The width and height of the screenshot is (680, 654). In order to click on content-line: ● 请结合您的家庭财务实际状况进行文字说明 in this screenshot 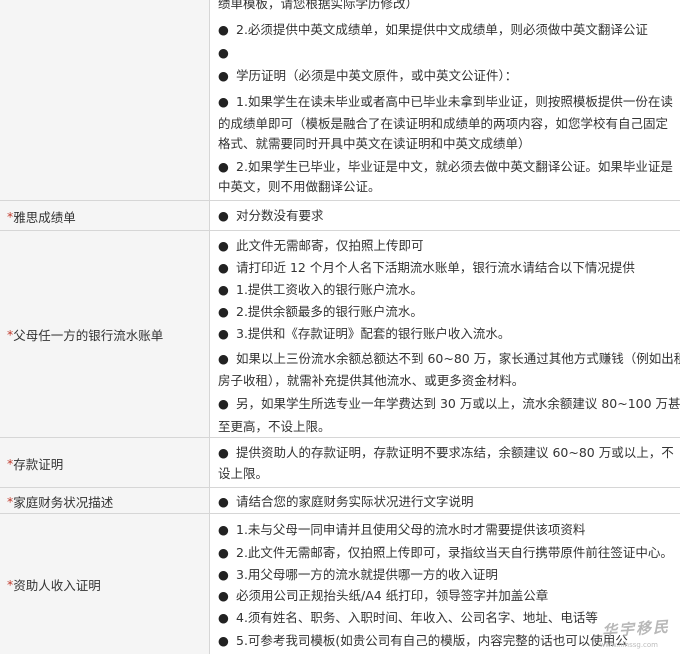, I will do `click(346, 502)`.